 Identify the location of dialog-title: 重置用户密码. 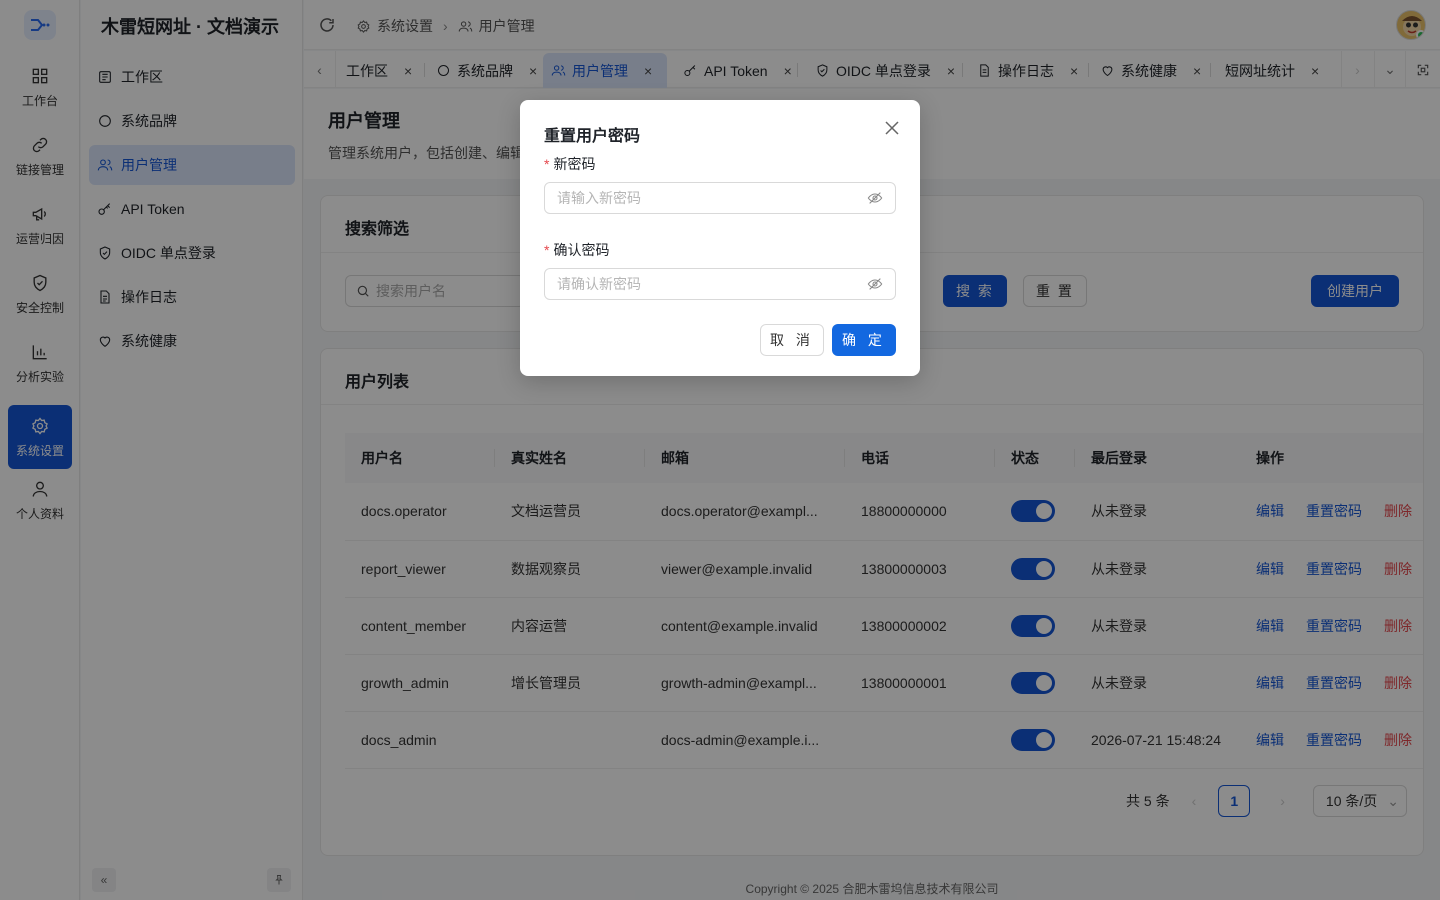
(592, 136).